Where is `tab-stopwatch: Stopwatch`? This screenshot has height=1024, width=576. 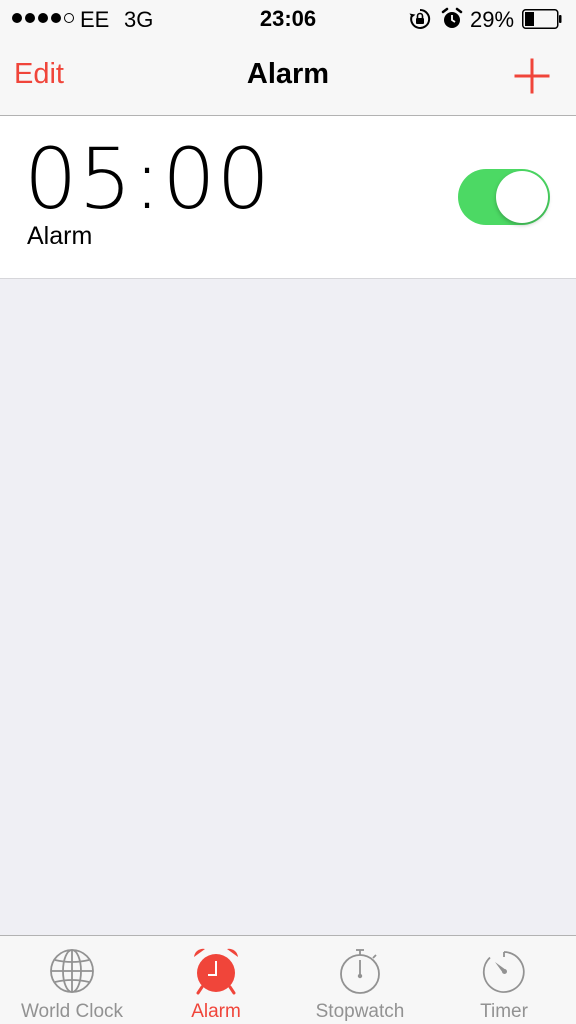
tab-stopwatch: Stopwatch is located at coordinates (360, 980).